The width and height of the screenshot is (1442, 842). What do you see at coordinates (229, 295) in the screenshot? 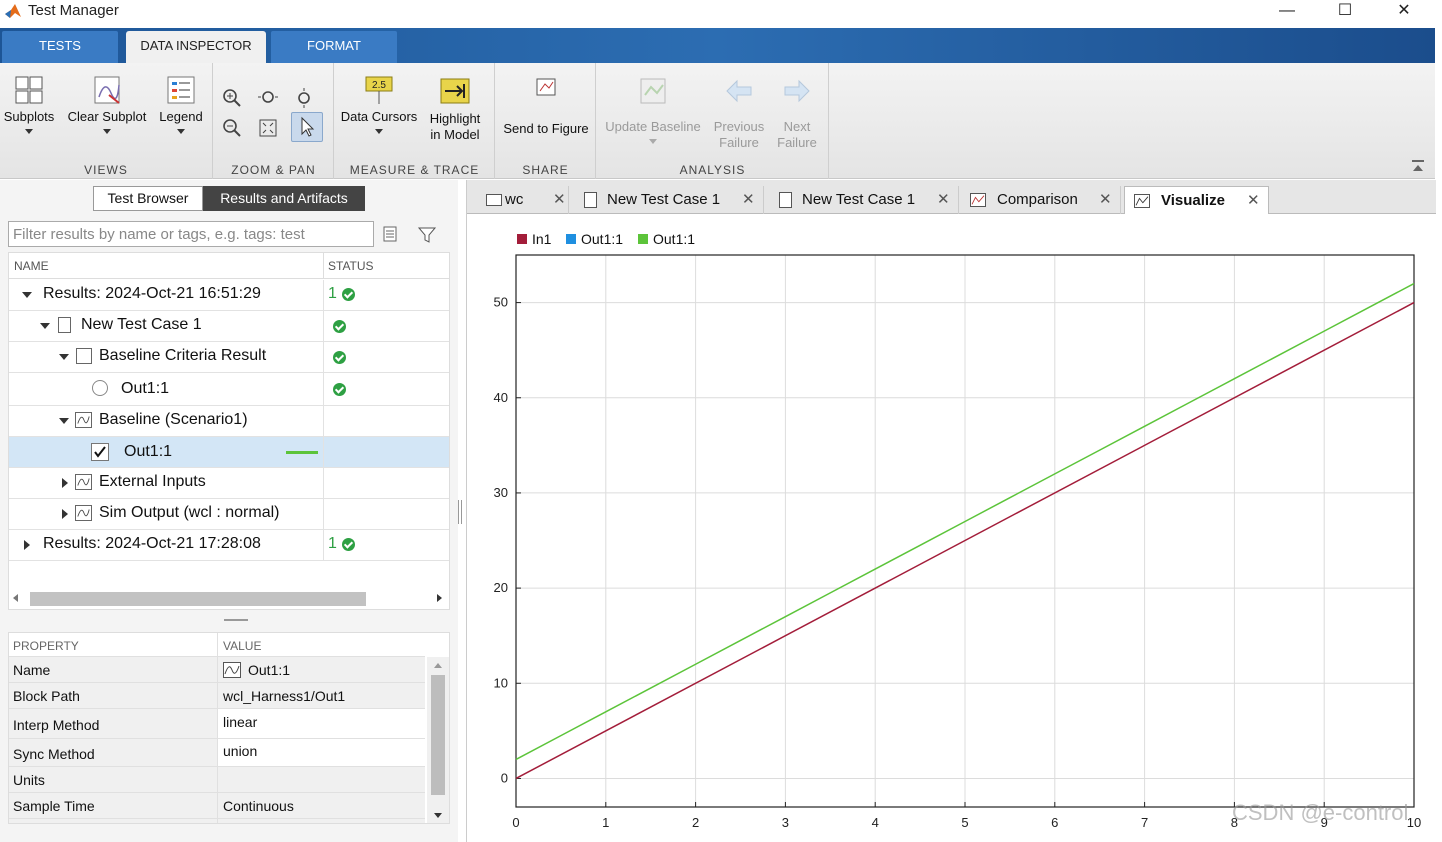
I see `tree-row-results-1: Results: 2024-Oct-21 16:51:29 1` at bounding box center [229, 295].